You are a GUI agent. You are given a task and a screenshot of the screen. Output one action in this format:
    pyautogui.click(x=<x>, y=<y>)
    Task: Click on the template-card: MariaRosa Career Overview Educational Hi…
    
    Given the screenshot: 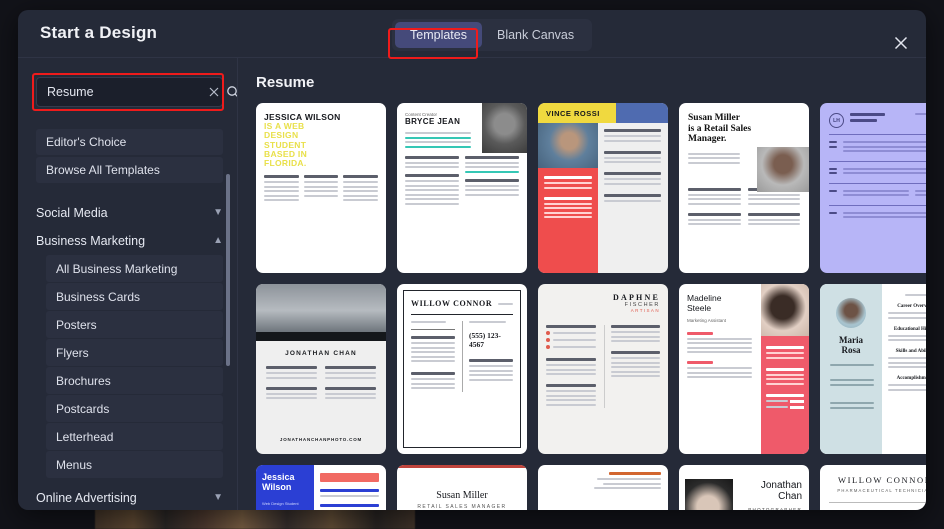 What is the action you would take?
    pyautogui.click(x=873, y=369)
    